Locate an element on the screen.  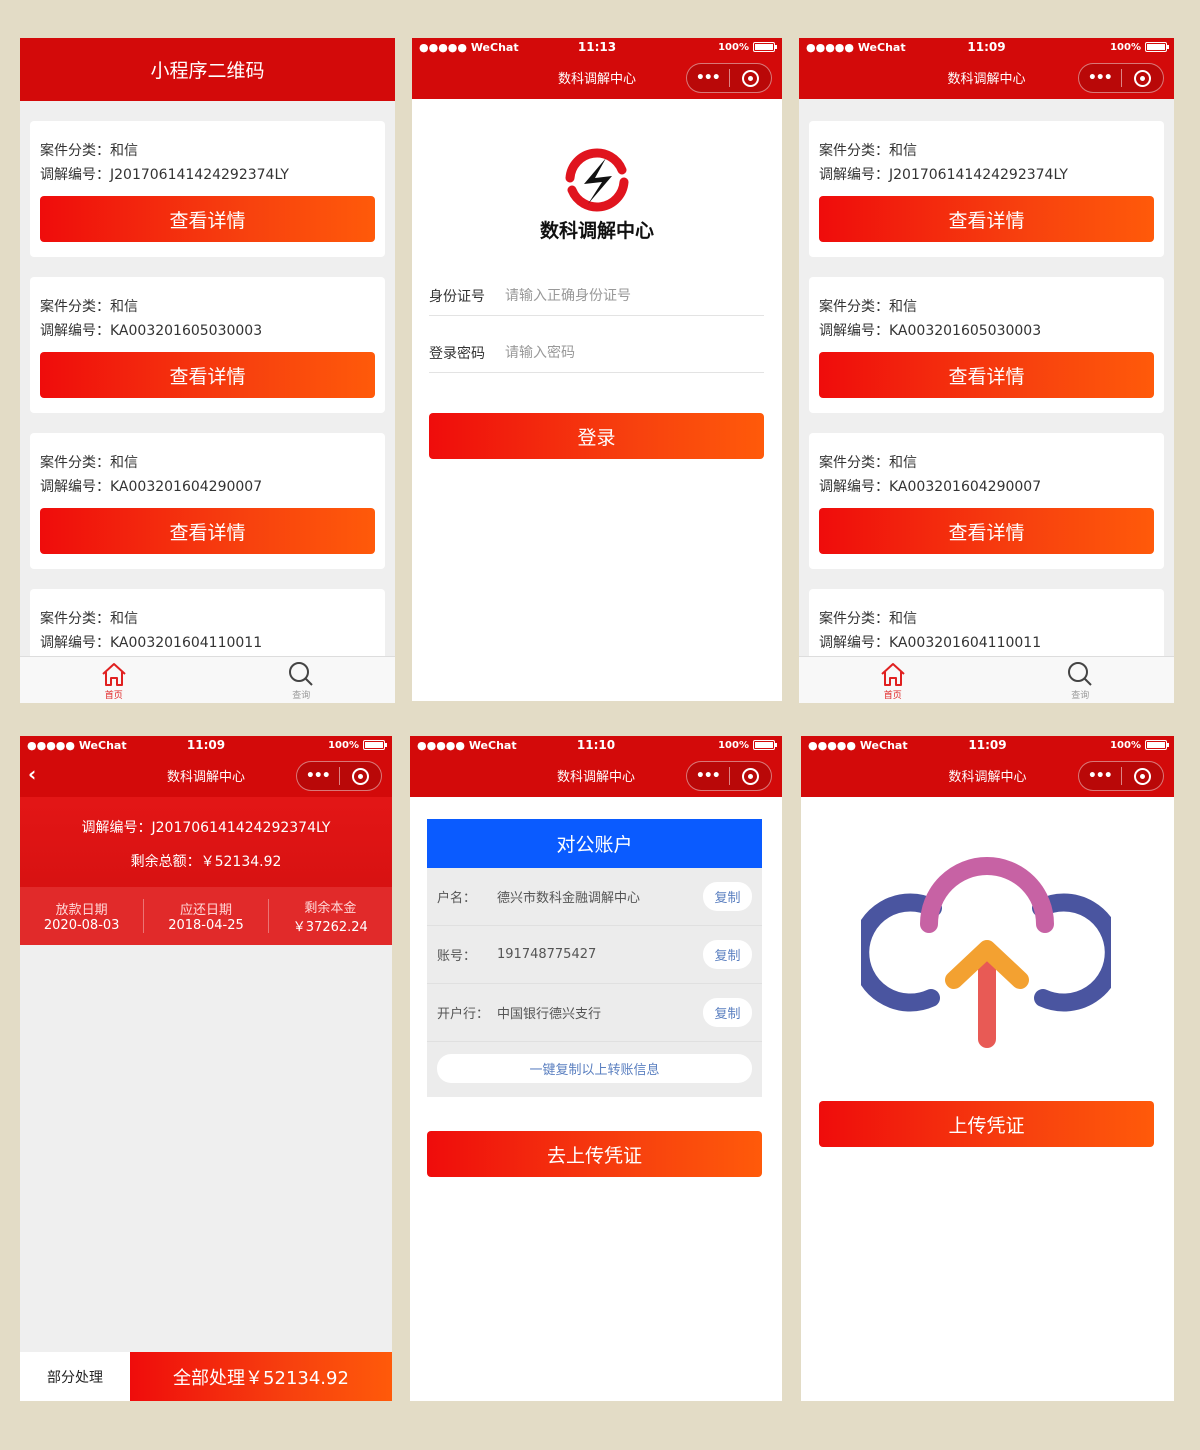
status-bar: ●●●●● WeChat 11:10 100% is located at coordinates (596, 745).